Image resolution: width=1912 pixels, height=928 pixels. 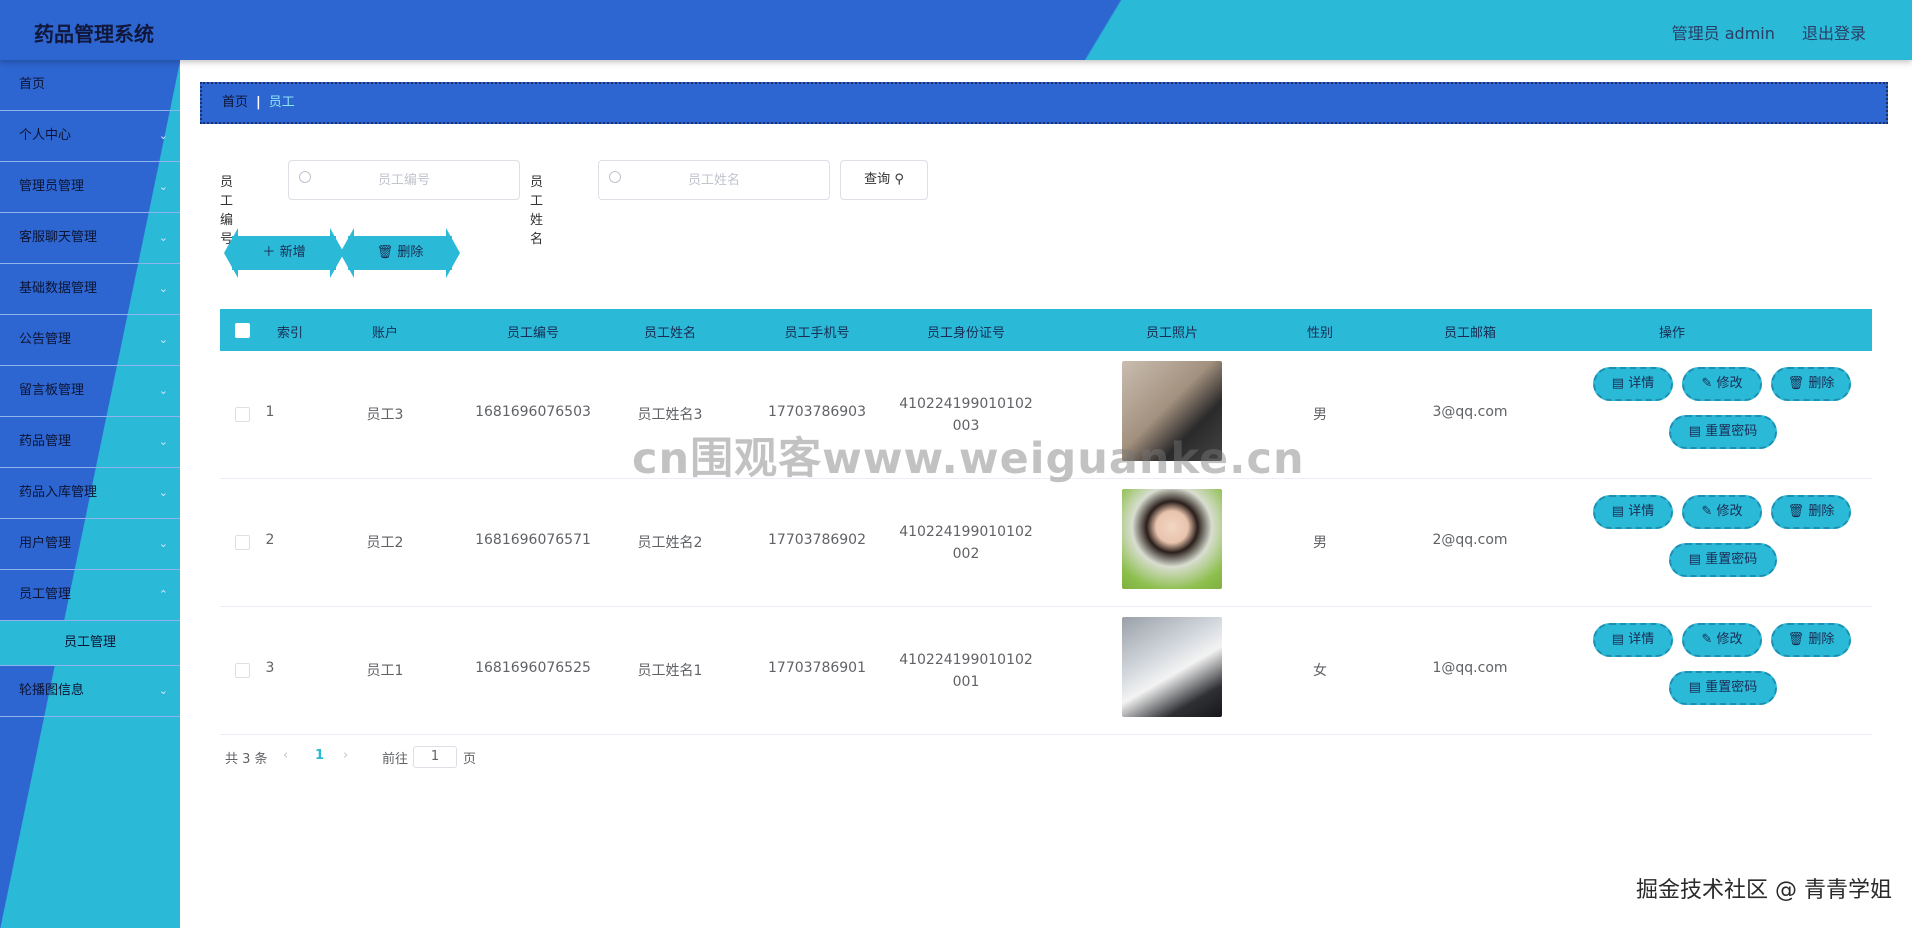 What do you see at coordinates (345, 755) in the screenshot?
I see `next-page-button: ›` at bounding box center [345, 755].